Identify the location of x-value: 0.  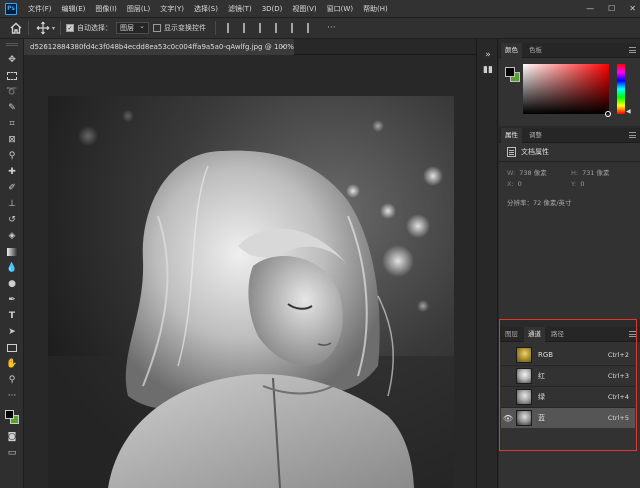
(519, 184).